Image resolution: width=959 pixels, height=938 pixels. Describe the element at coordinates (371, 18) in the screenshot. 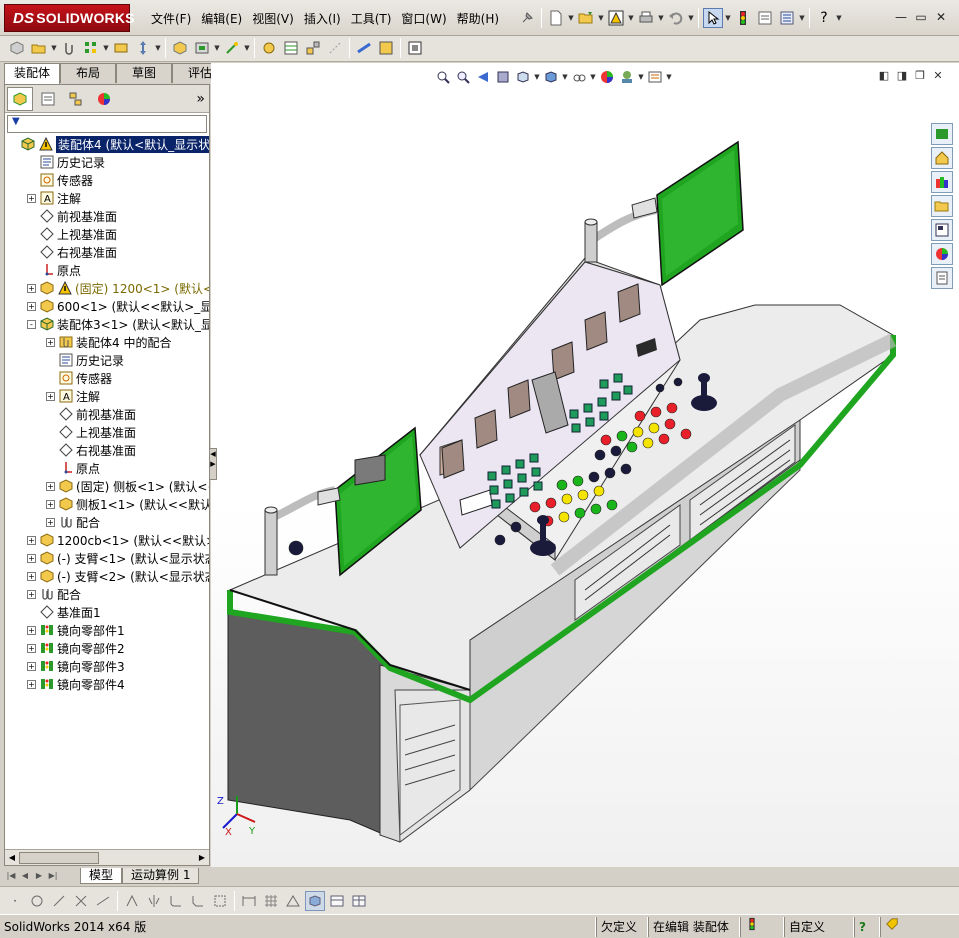

I see `menu-tools: 工具(T)` at that location.